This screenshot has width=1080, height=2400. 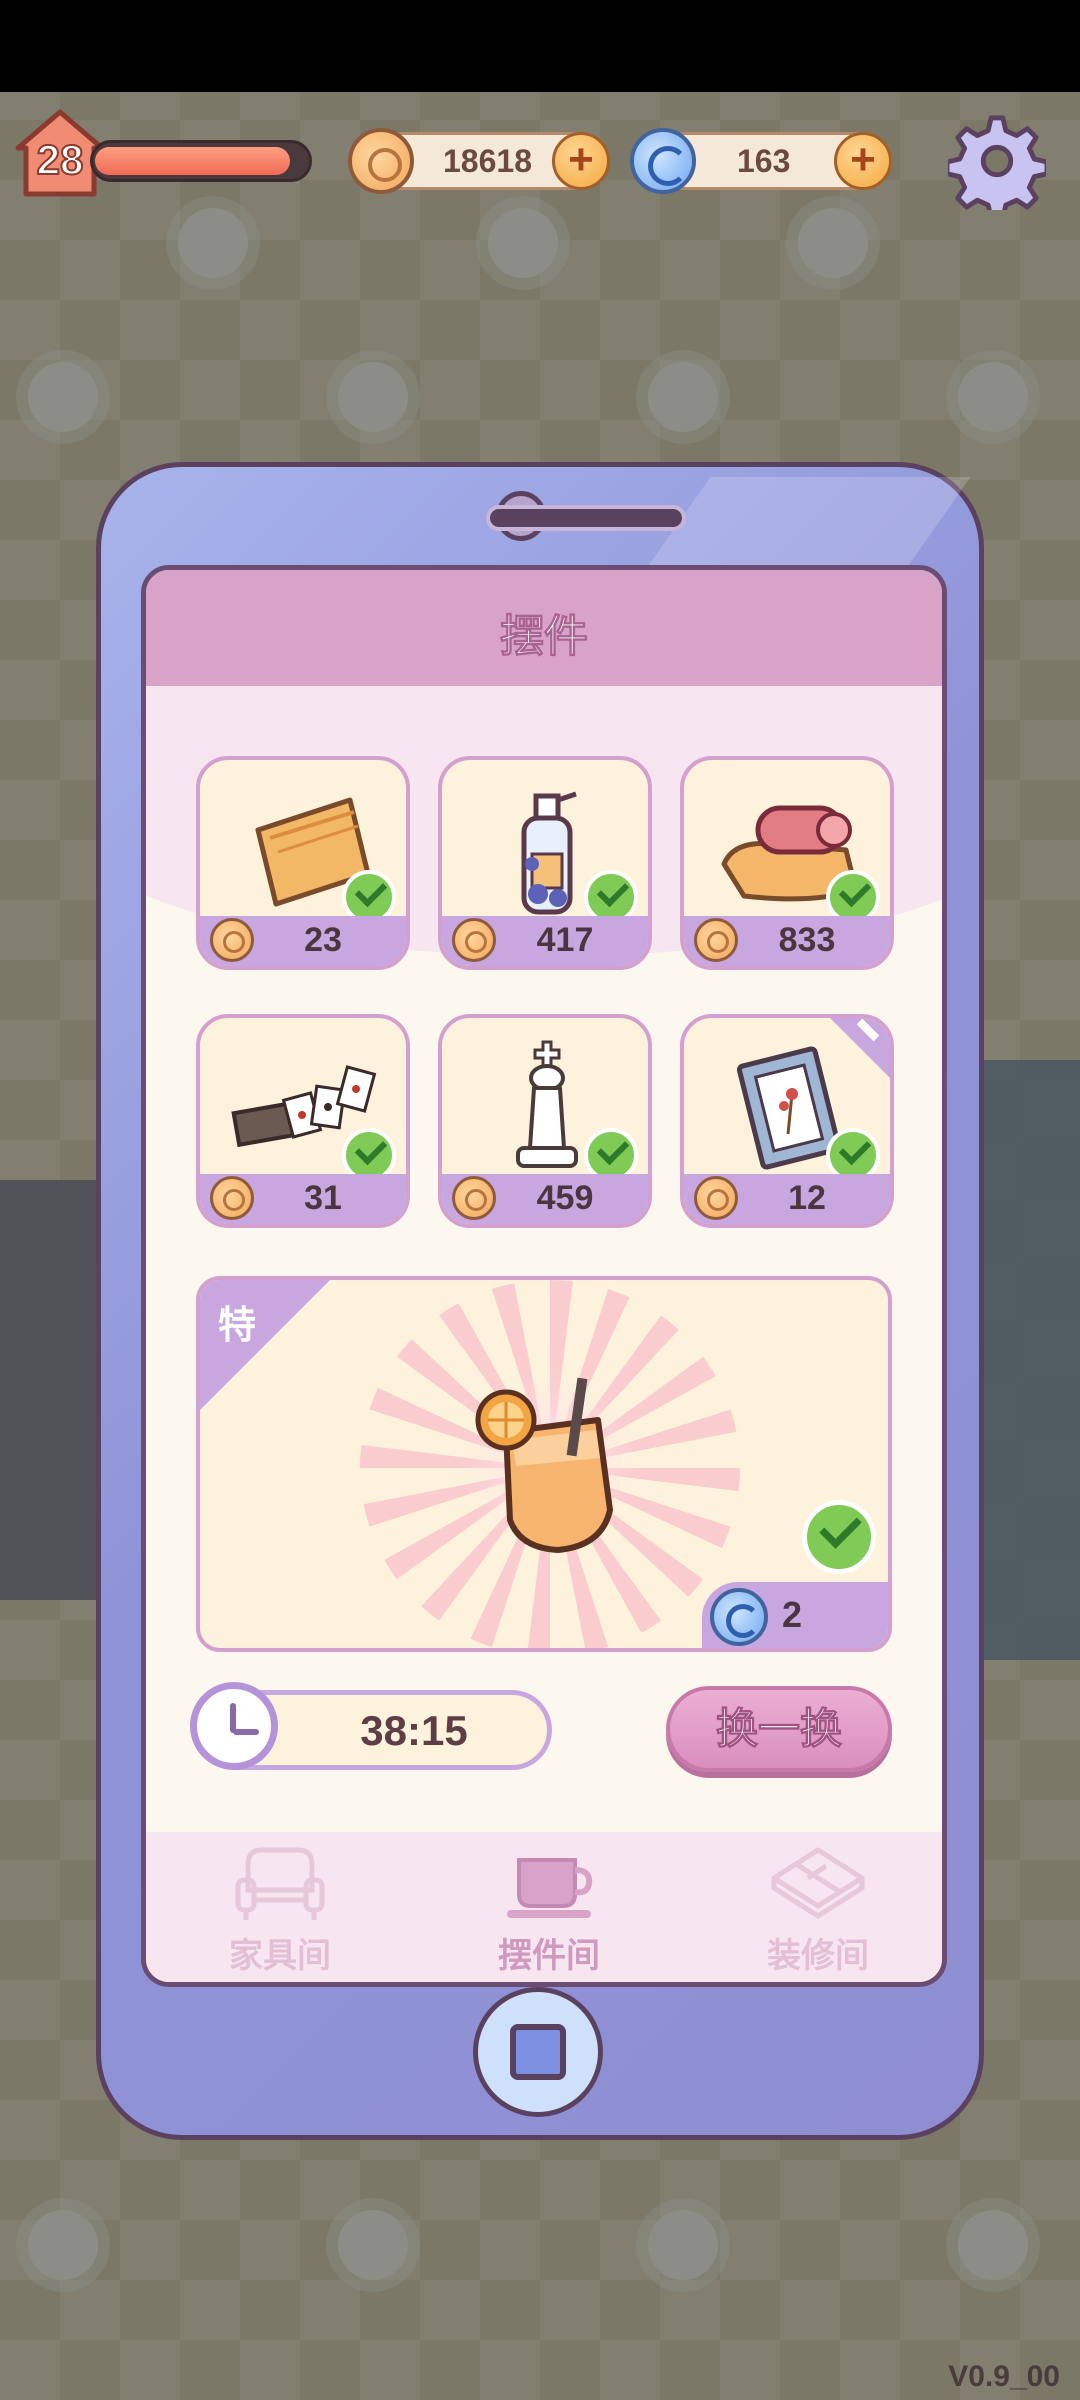 I want to click on coin-amount: 18618, so click(x=487, y=161).